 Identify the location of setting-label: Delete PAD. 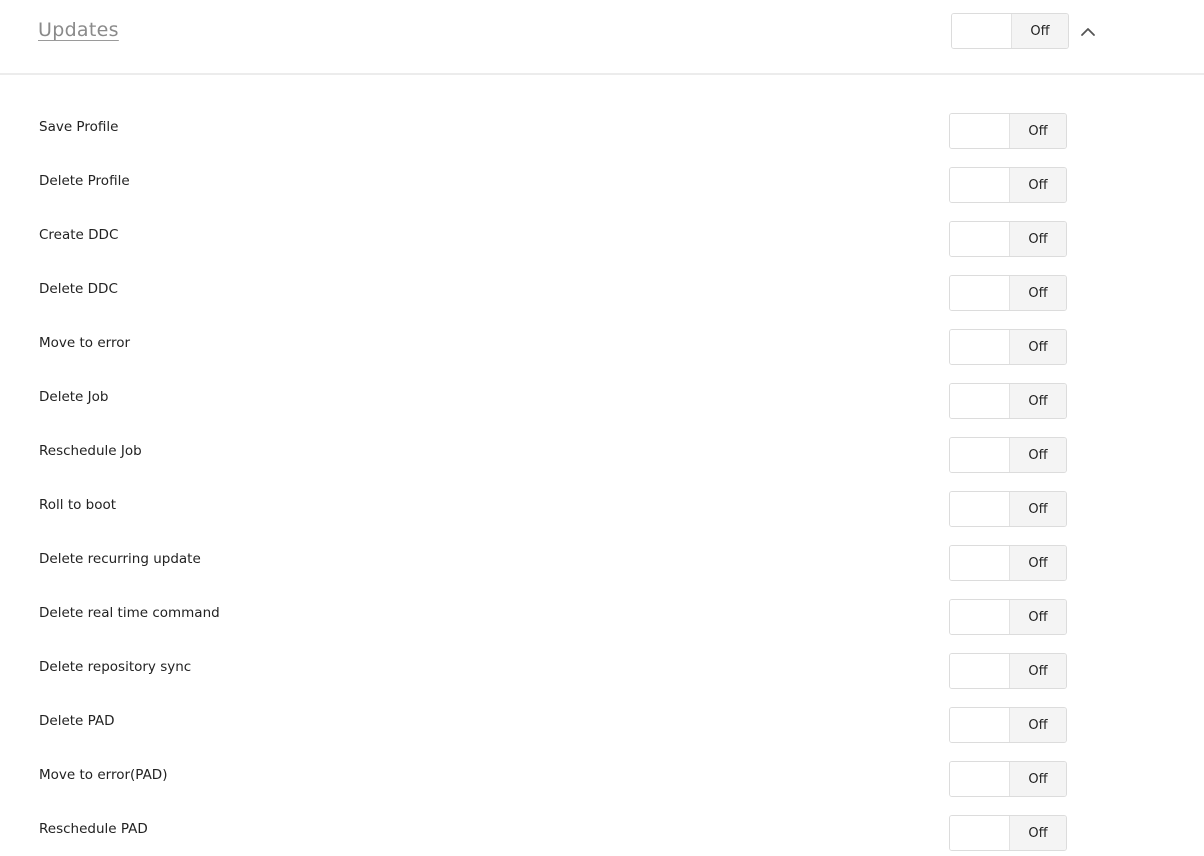
(77, 721).